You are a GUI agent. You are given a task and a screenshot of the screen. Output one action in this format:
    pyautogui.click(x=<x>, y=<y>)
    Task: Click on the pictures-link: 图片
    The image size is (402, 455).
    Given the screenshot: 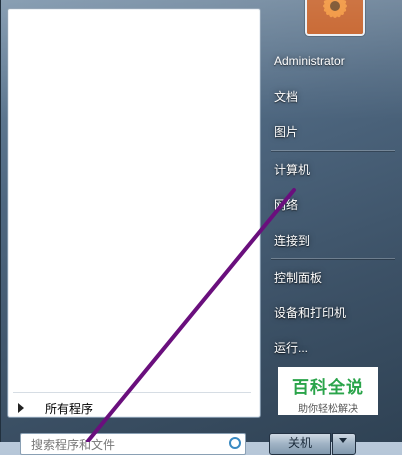 What is the action you would take?
    pyautogui.click(x=332, y=131)
    